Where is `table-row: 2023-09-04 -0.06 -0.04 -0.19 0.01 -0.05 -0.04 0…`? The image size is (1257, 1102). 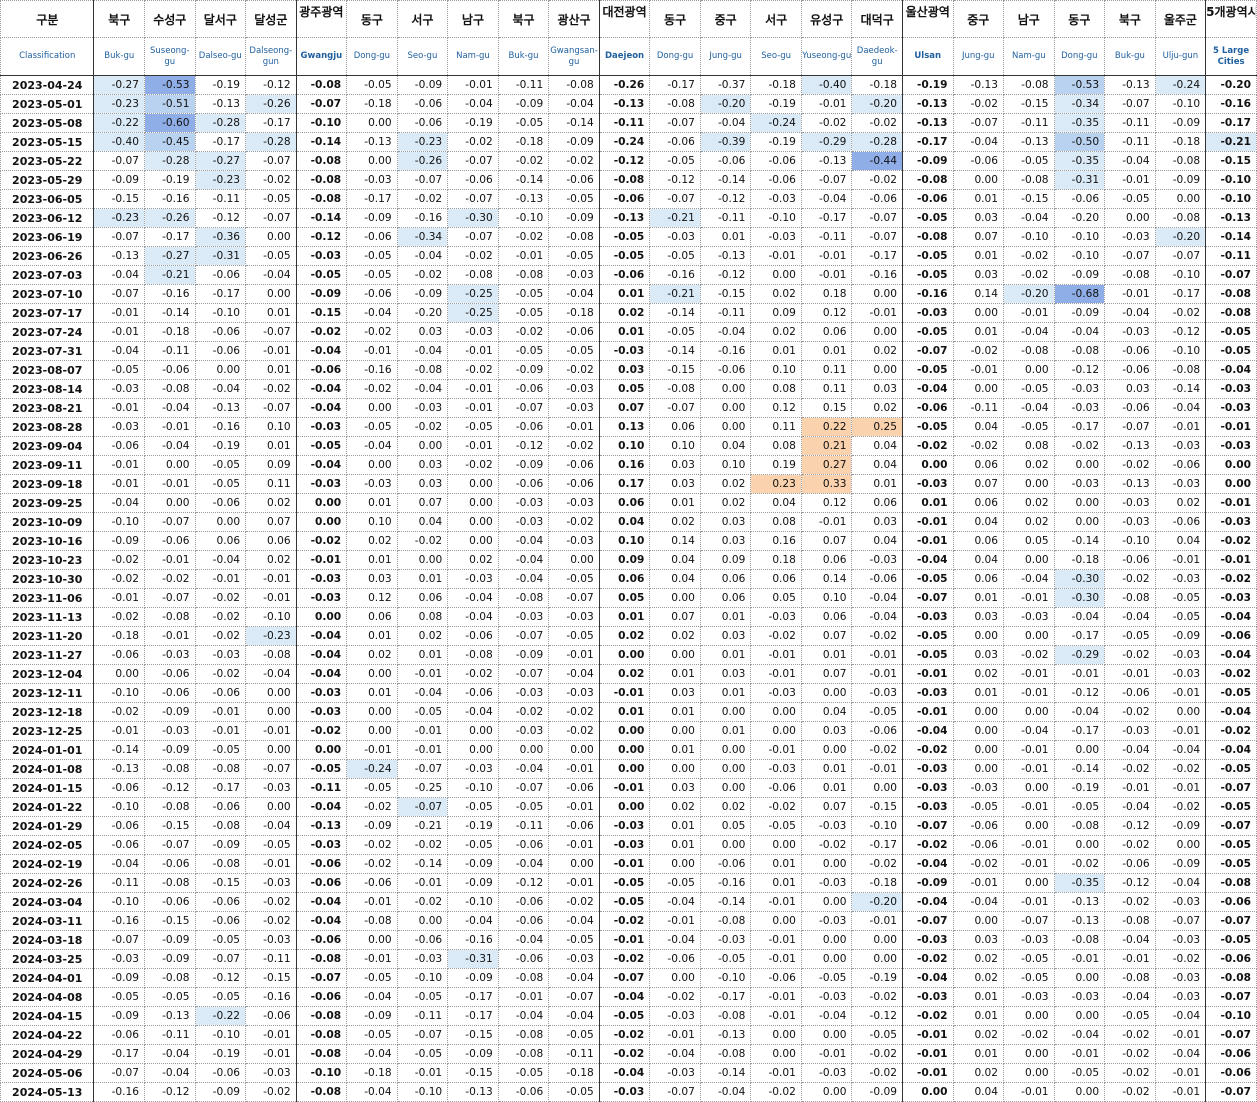
table-row: 2023-09-04 -0.06 -0.04 -0.19 0.01 -0.05 -0.04 0… is located at coordinates (628, 446).